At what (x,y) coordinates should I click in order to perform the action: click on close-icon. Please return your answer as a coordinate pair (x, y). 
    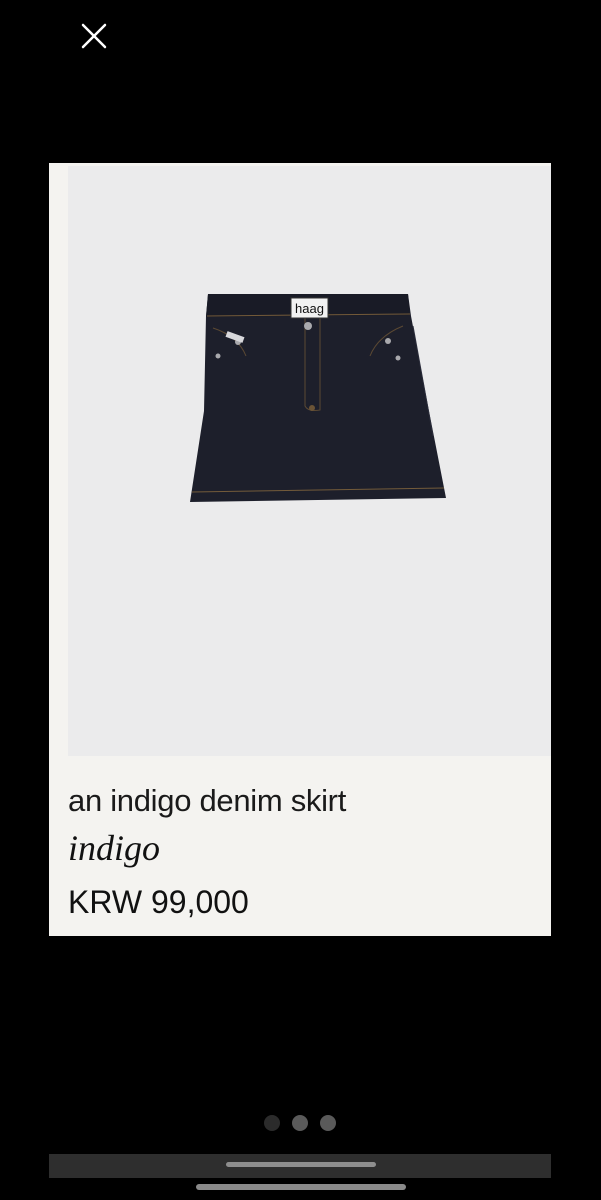
    Looking at the image, I should click on (94, 36).